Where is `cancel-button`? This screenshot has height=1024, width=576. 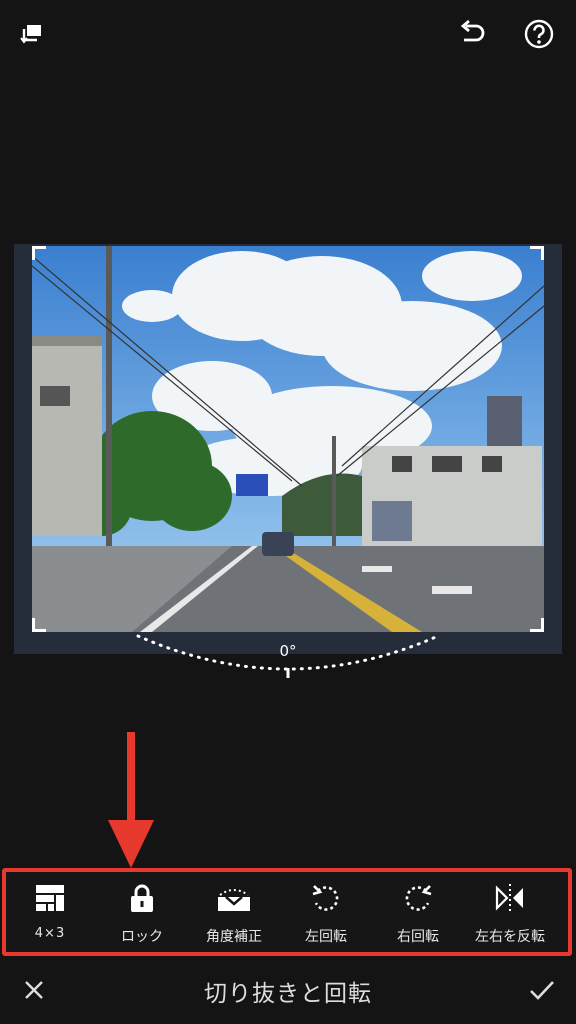
cancel-button is located at coordinates (34, 990).